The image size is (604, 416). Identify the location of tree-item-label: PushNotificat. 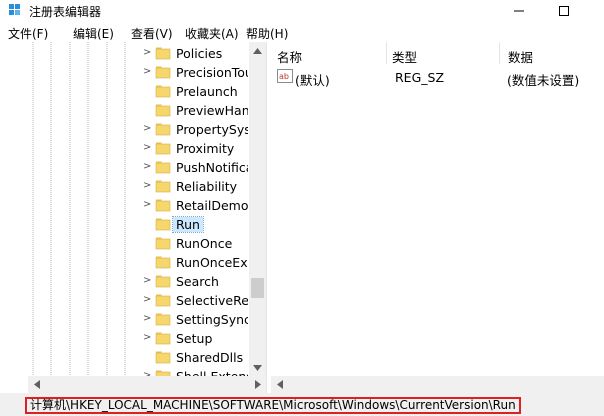
(212, 167).